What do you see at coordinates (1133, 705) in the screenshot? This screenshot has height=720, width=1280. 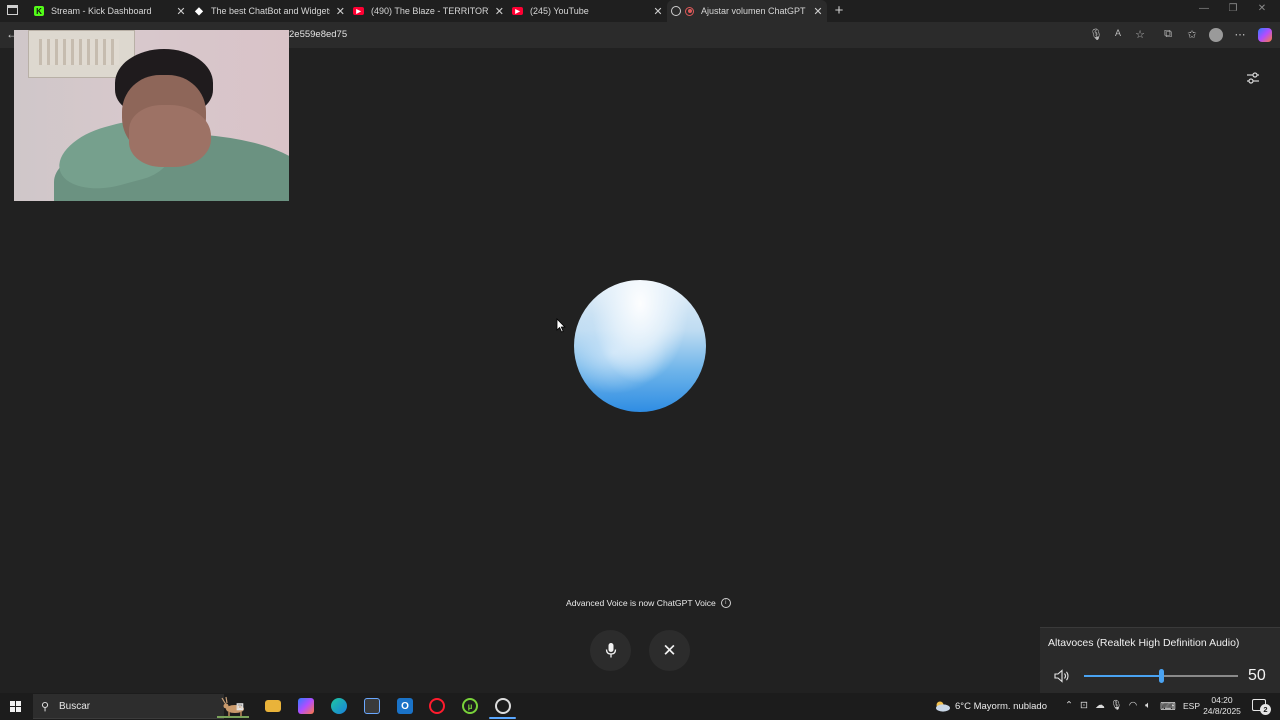 I see `wifi-icon: ◠` at bounding box center [1133, 705].